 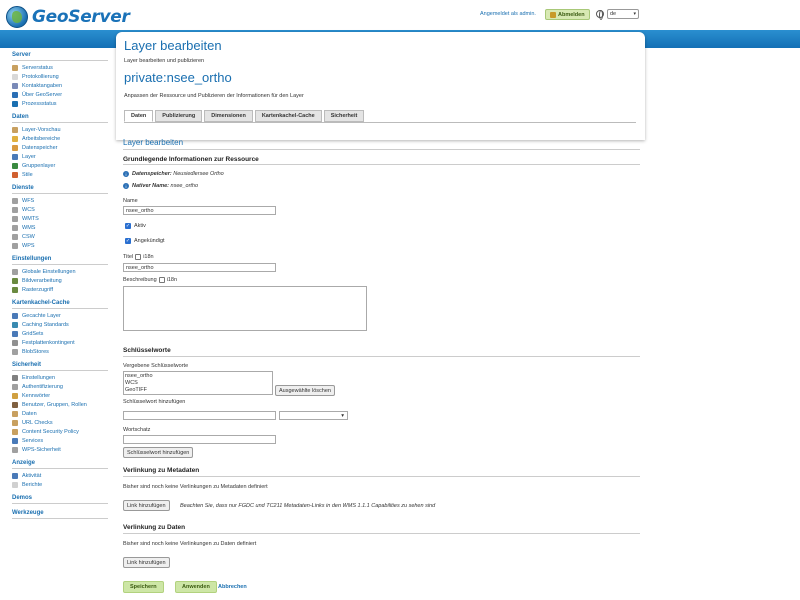 What do you see at coordinates (128, 241) in the screenshot?
I see `advertised-checkbox: ✓` at bounding box center [128, 241].